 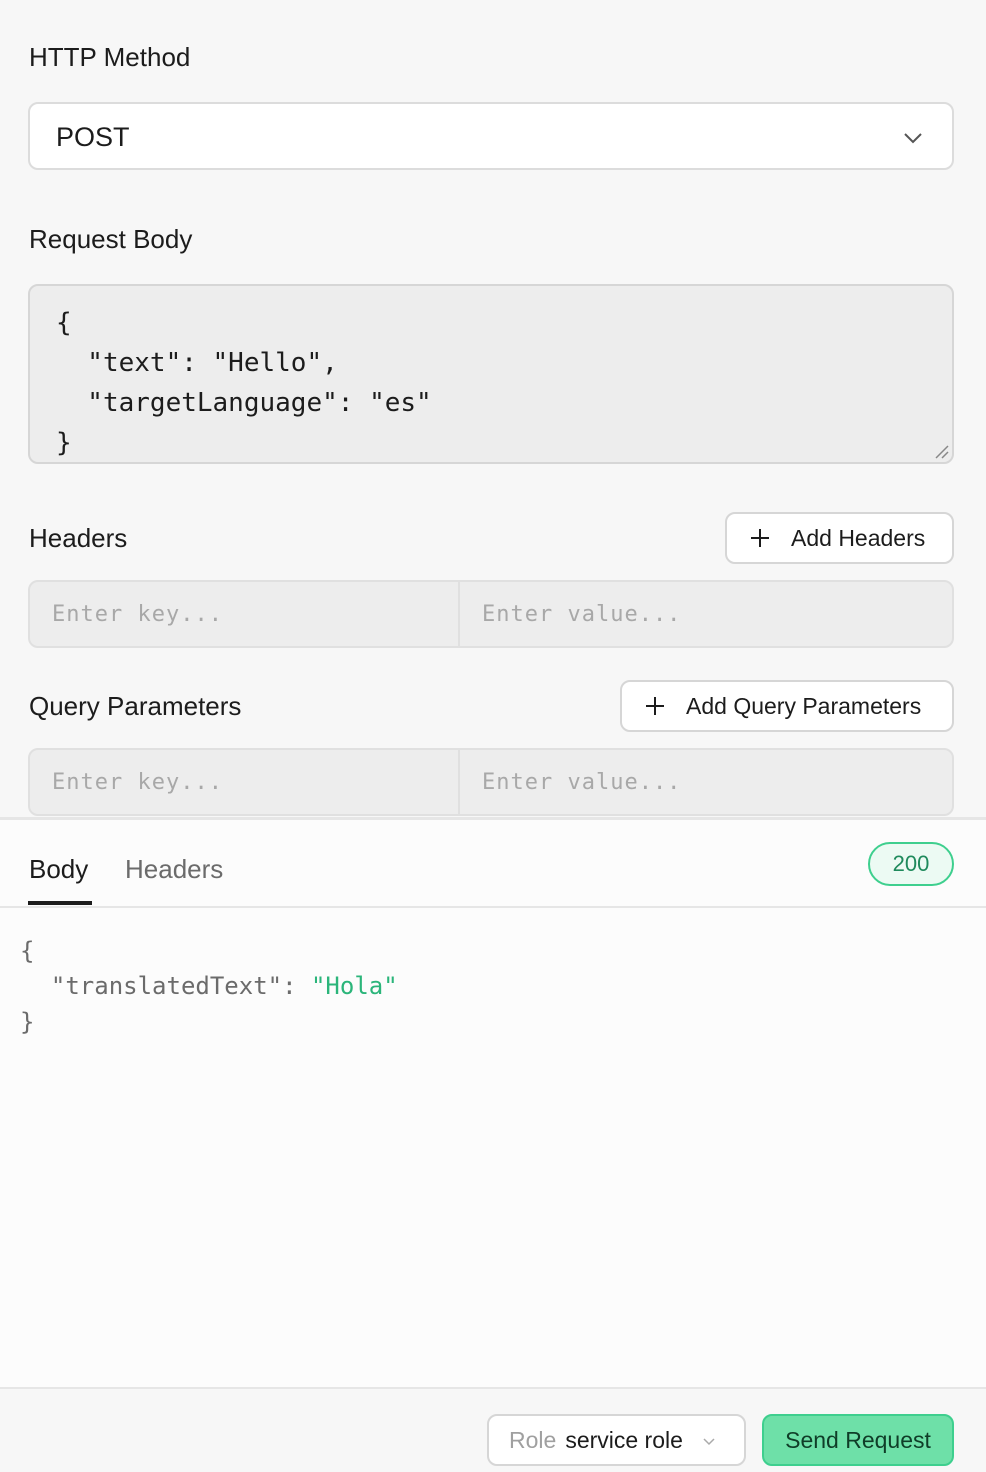 What do you see at coordinates (110, 57) in the screenshot?
I see `http-method-label: HTTP Method` at bounding box center [110, 57].